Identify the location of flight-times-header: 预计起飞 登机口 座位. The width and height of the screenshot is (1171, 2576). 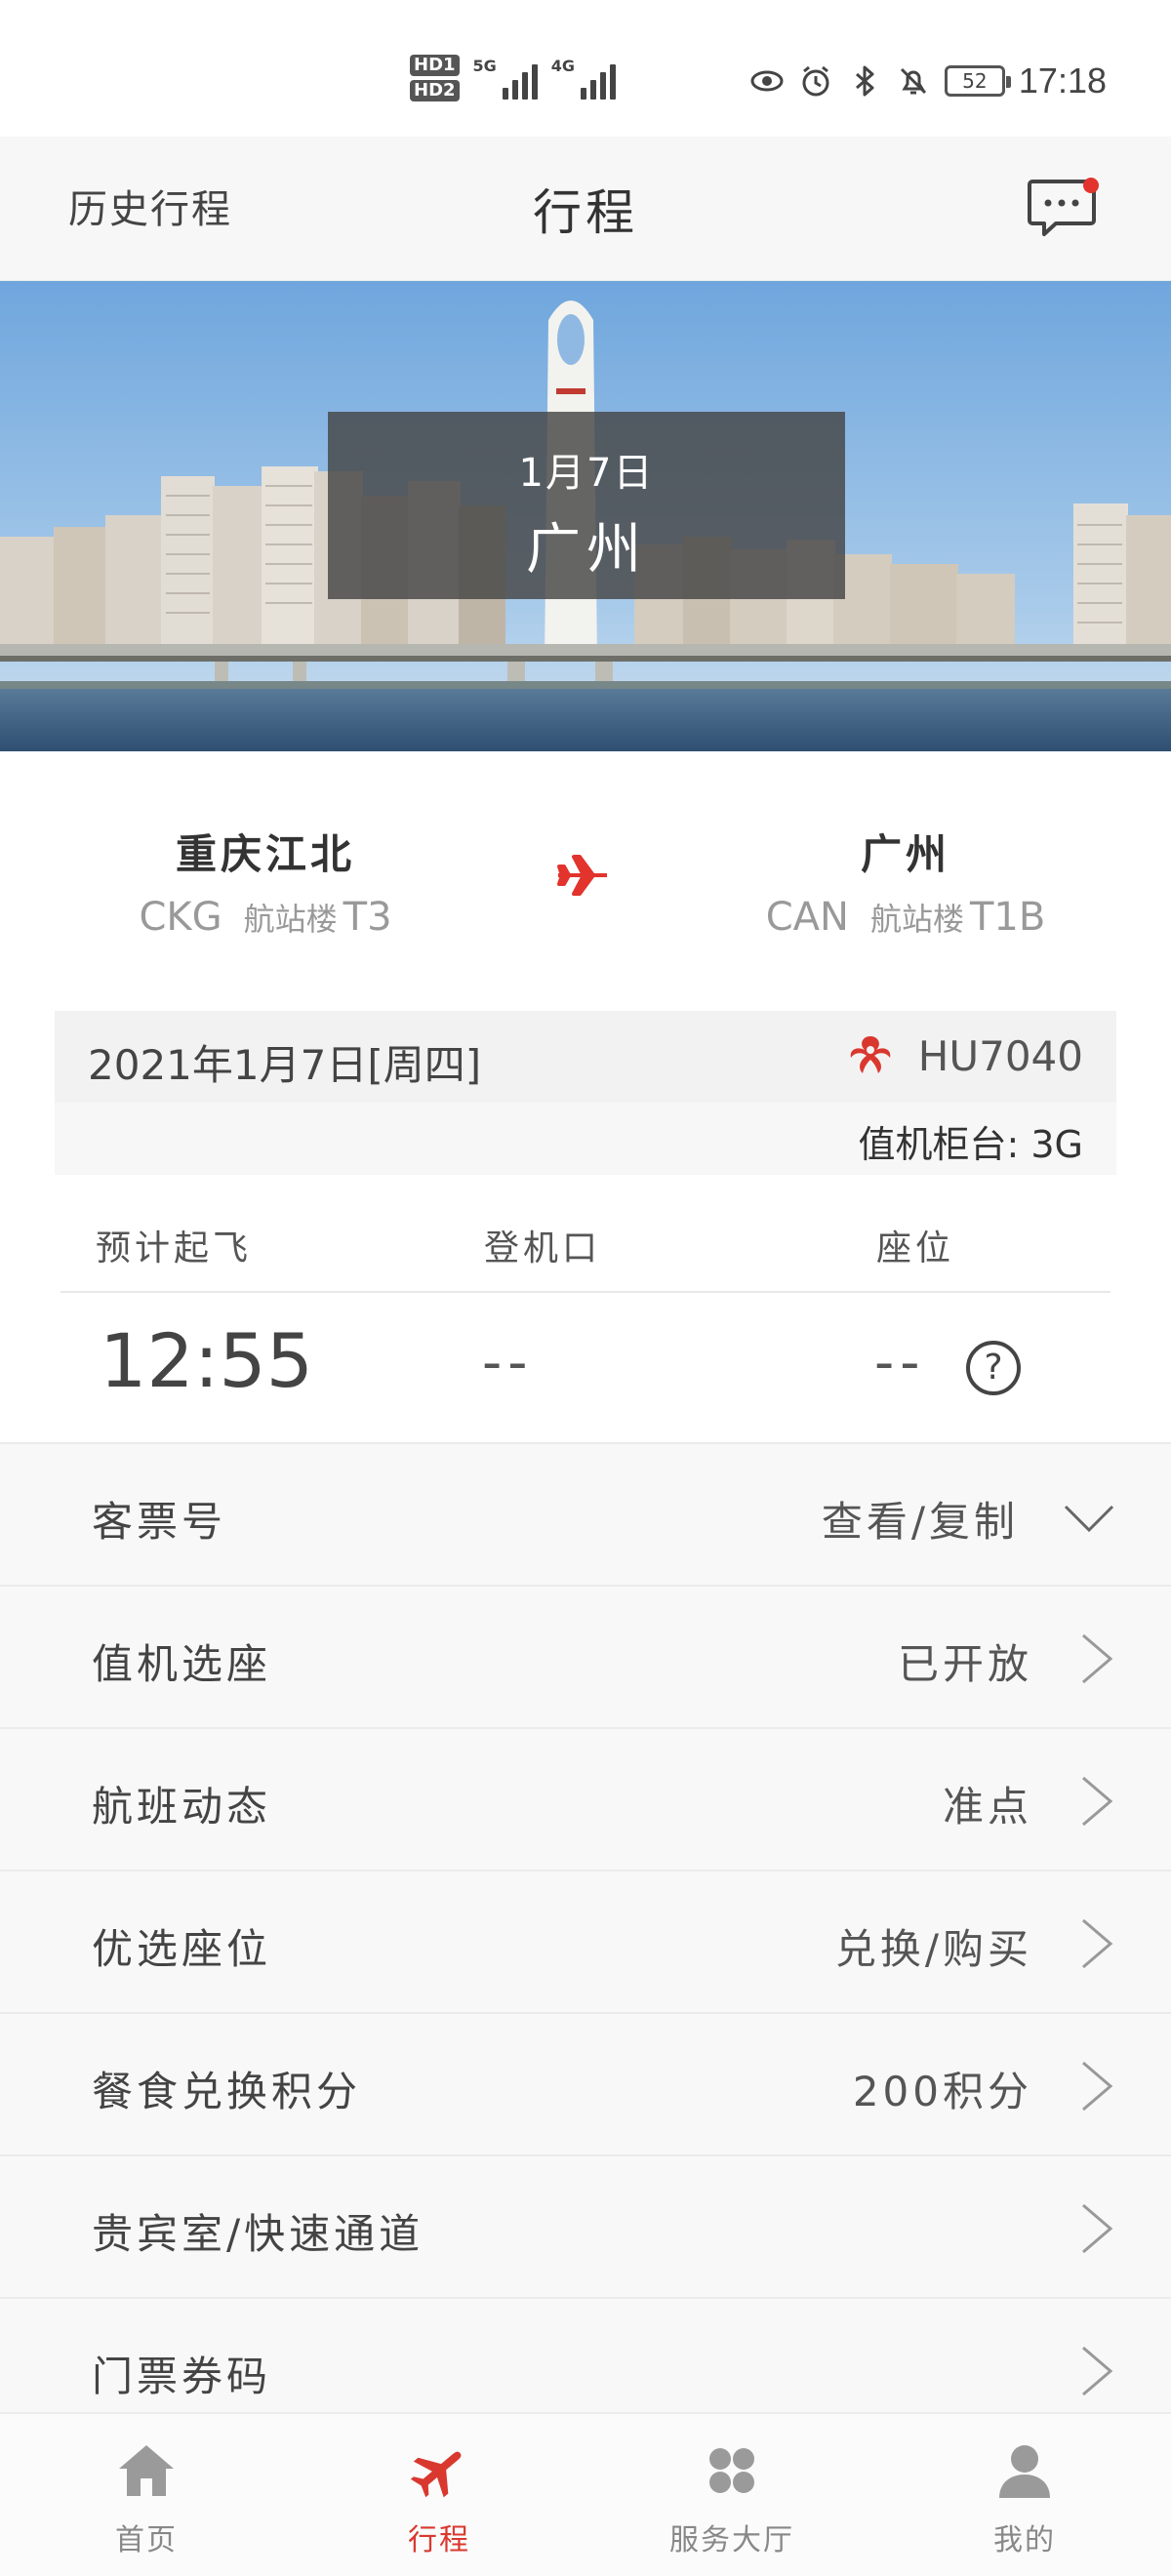
(585, 1255).